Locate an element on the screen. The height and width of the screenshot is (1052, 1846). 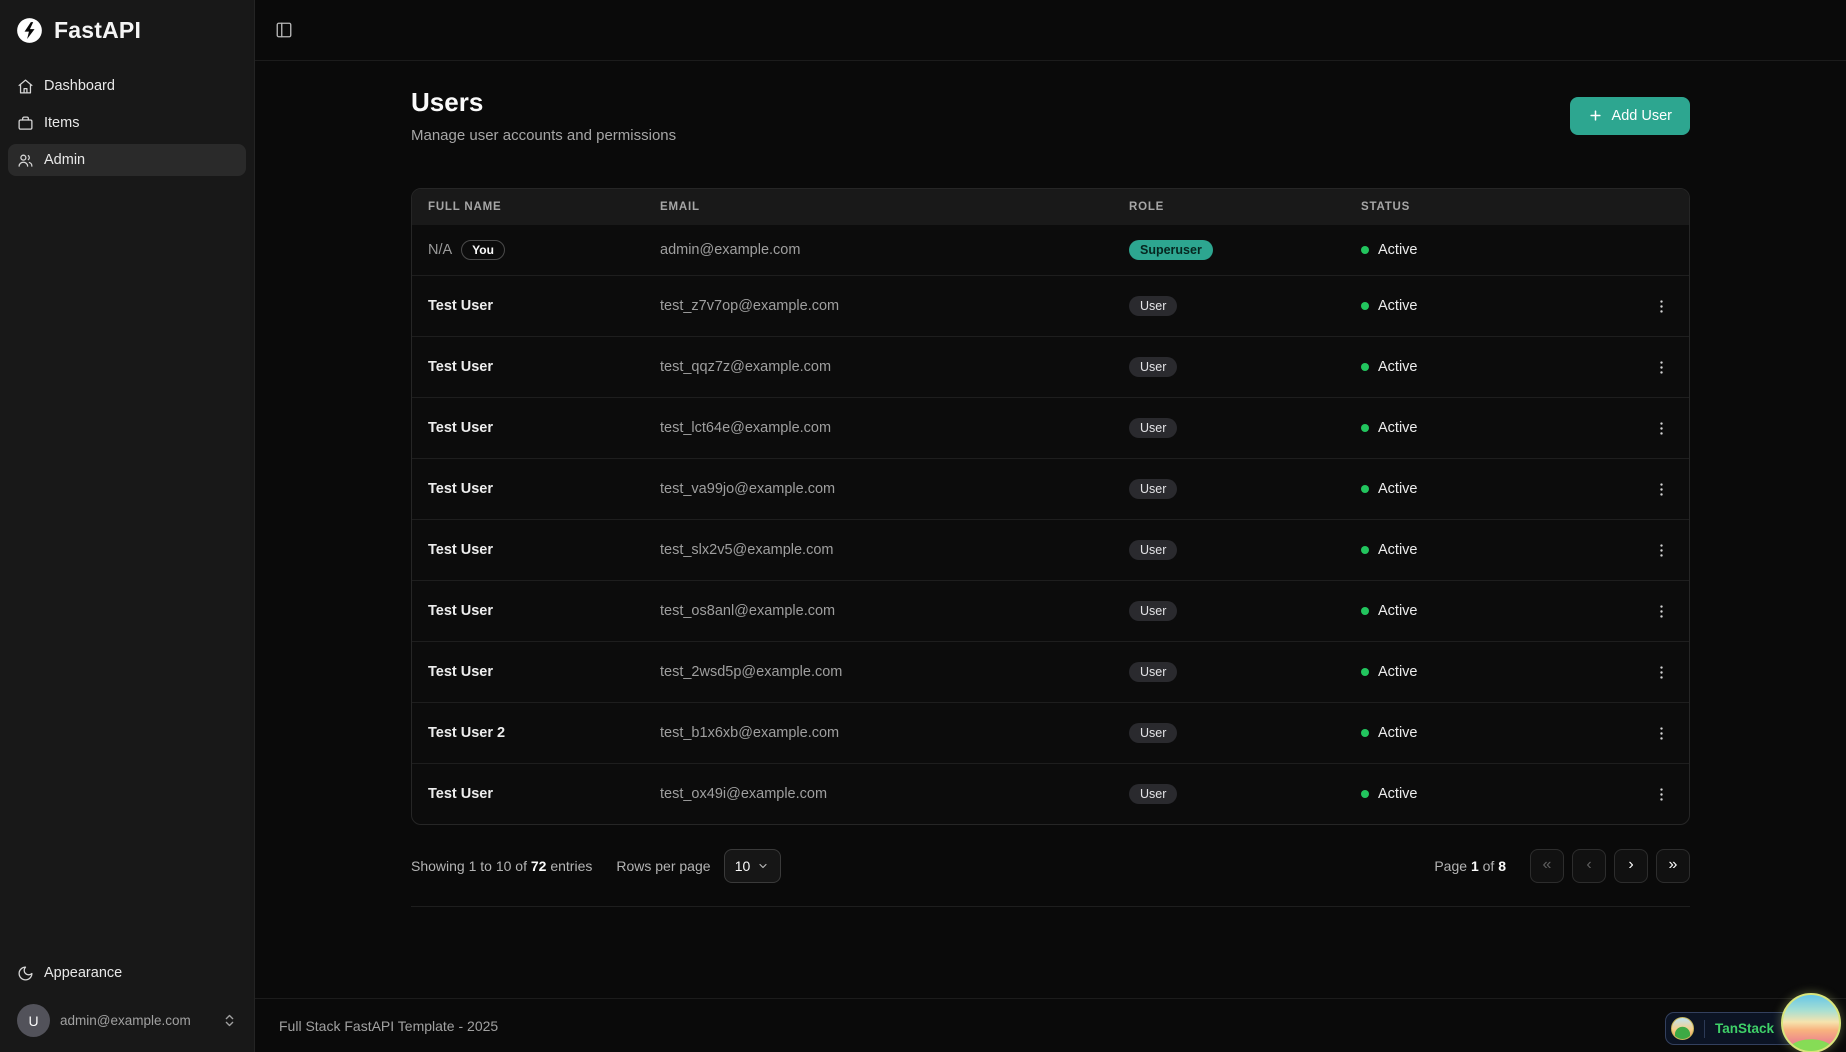
cell-email: test_b1x6xb@example.com is located at coordinates (750, 733).